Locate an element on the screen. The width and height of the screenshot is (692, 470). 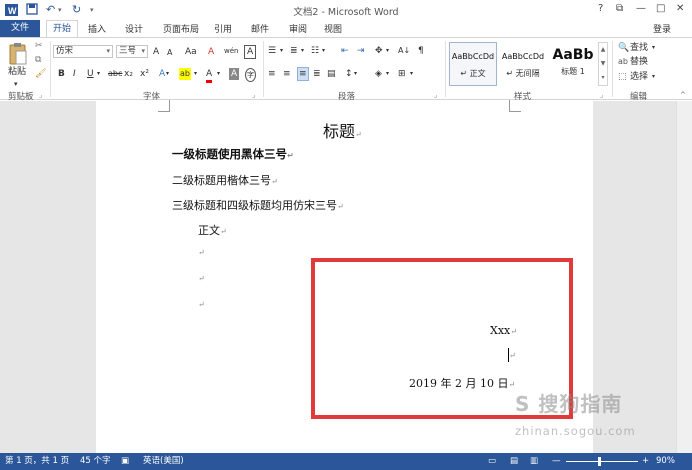
doc-line-heading1: 一级标题使用黑体三号↵ is located at coordinates (233, 154).